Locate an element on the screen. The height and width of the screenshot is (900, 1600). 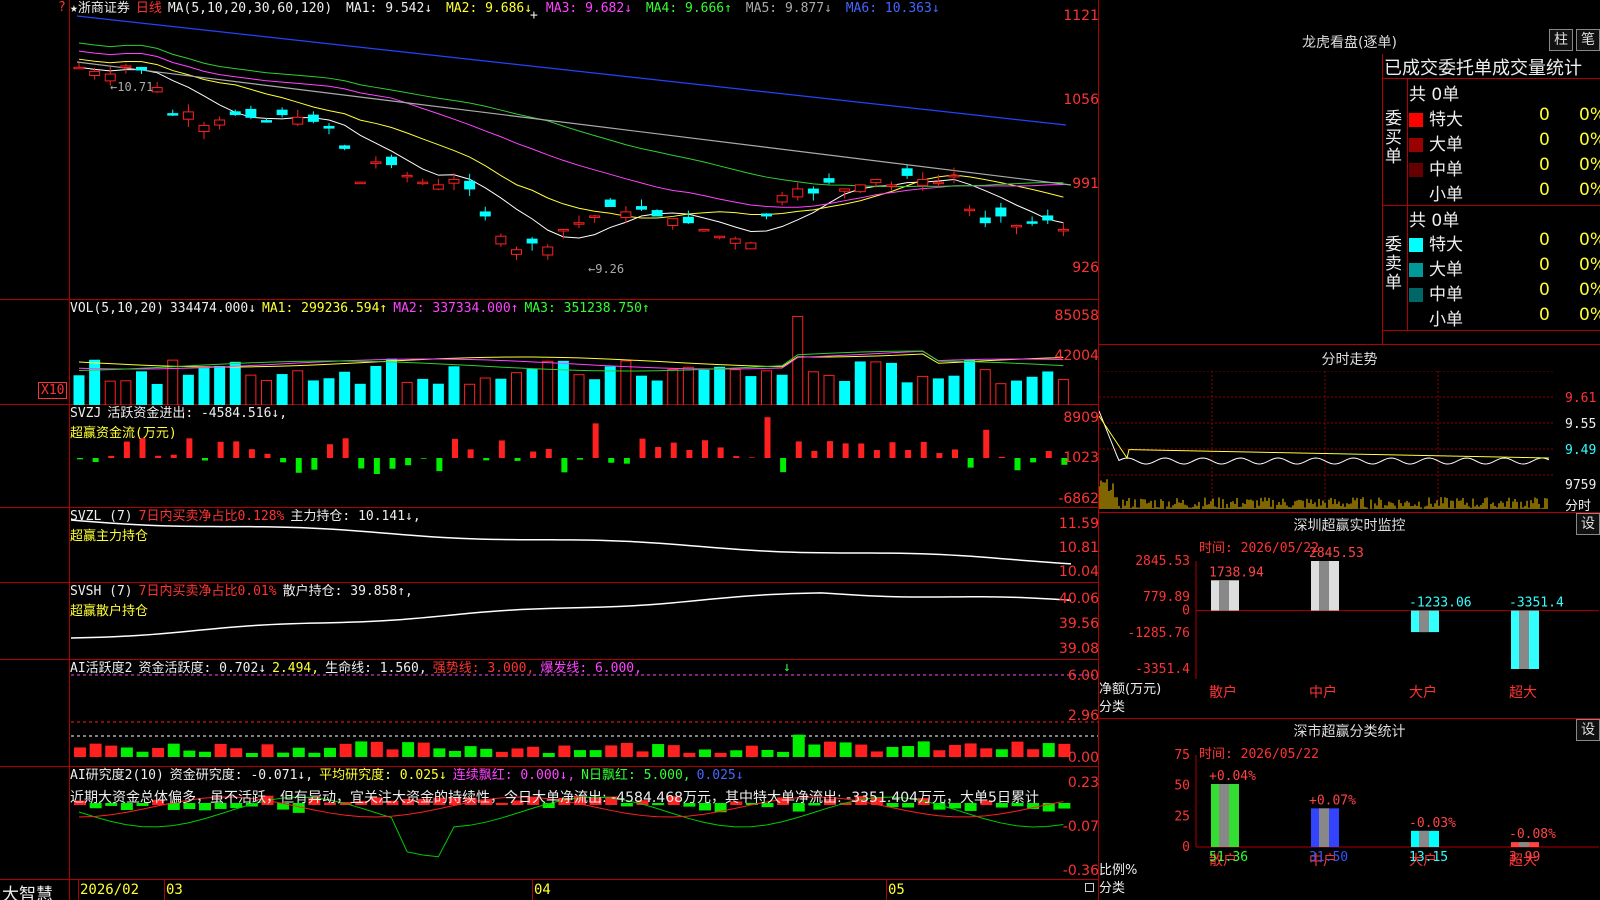
bar-value-label: -0.08% is located at coordinates (1532, 834).